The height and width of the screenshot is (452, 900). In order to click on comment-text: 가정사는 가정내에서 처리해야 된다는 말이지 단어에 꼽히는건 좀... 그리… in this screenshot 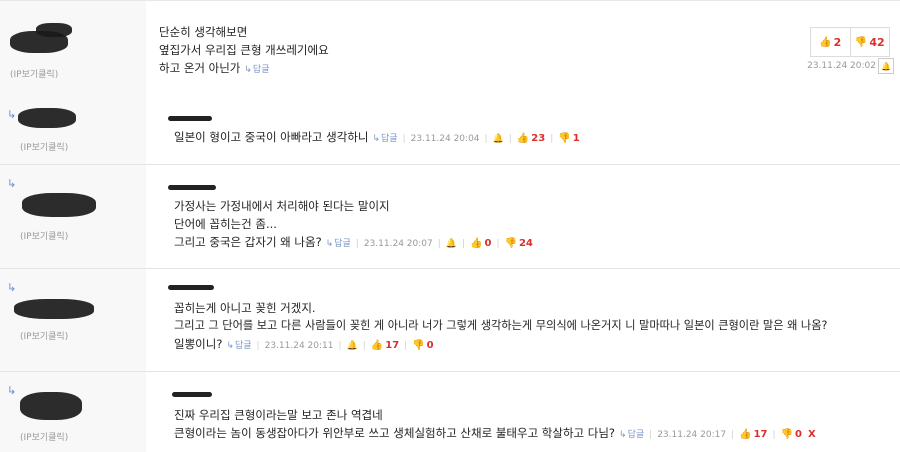, I will do `click(353, 225)`.